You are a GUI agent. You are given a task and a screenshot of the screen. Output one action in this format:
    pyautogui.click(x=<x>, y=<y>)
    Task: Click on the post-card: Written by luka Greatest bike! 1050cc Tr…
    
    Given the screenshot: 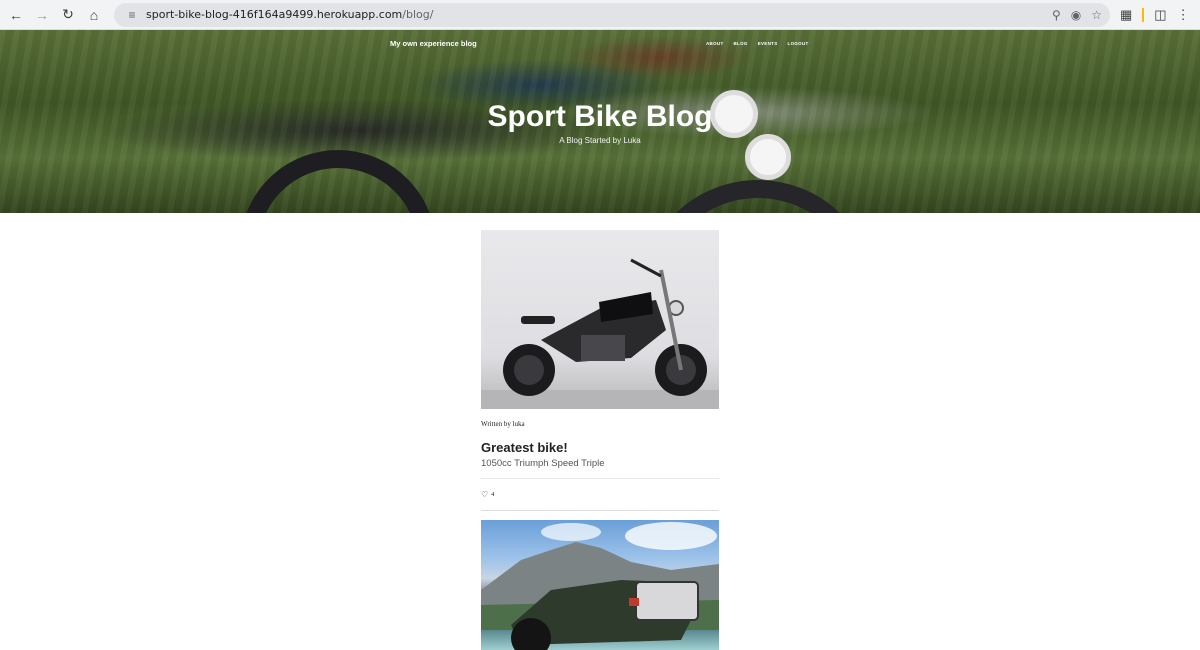 What is the action you would take?
    pyautogui.click(x=600, y=370)
    